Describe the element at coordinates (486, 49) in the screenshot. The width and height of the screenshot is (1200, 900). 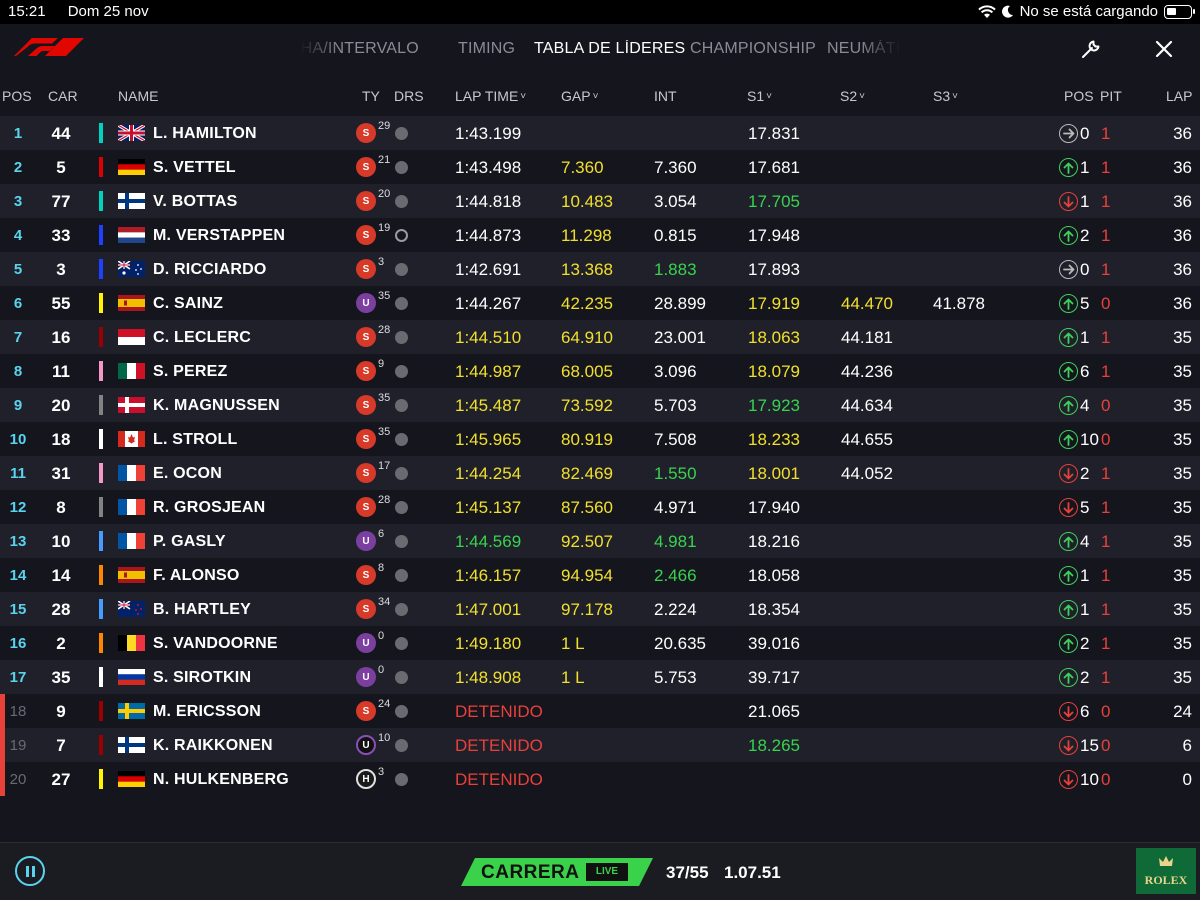
I see `tab-timing: TIMING` at that location.